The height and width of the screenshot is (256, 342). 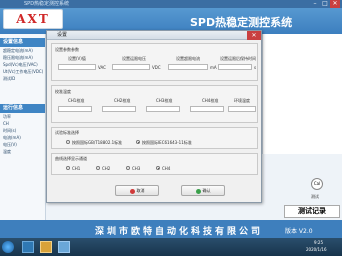 What do you see at coordinates (213, 67) in the screenshot?
I see `unit-label: mA` at bounding box center [213, 67].